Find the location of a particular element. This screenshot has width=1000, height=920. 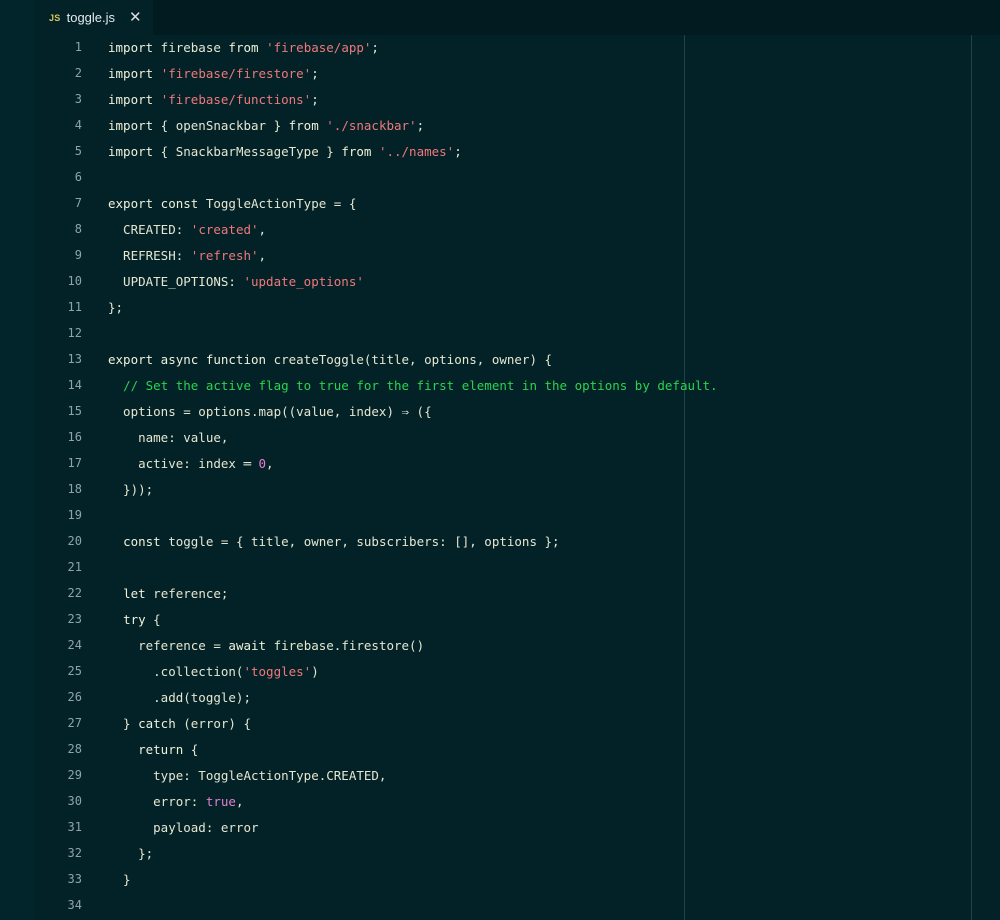

code-token: export const is located at coordinates (153, 203).